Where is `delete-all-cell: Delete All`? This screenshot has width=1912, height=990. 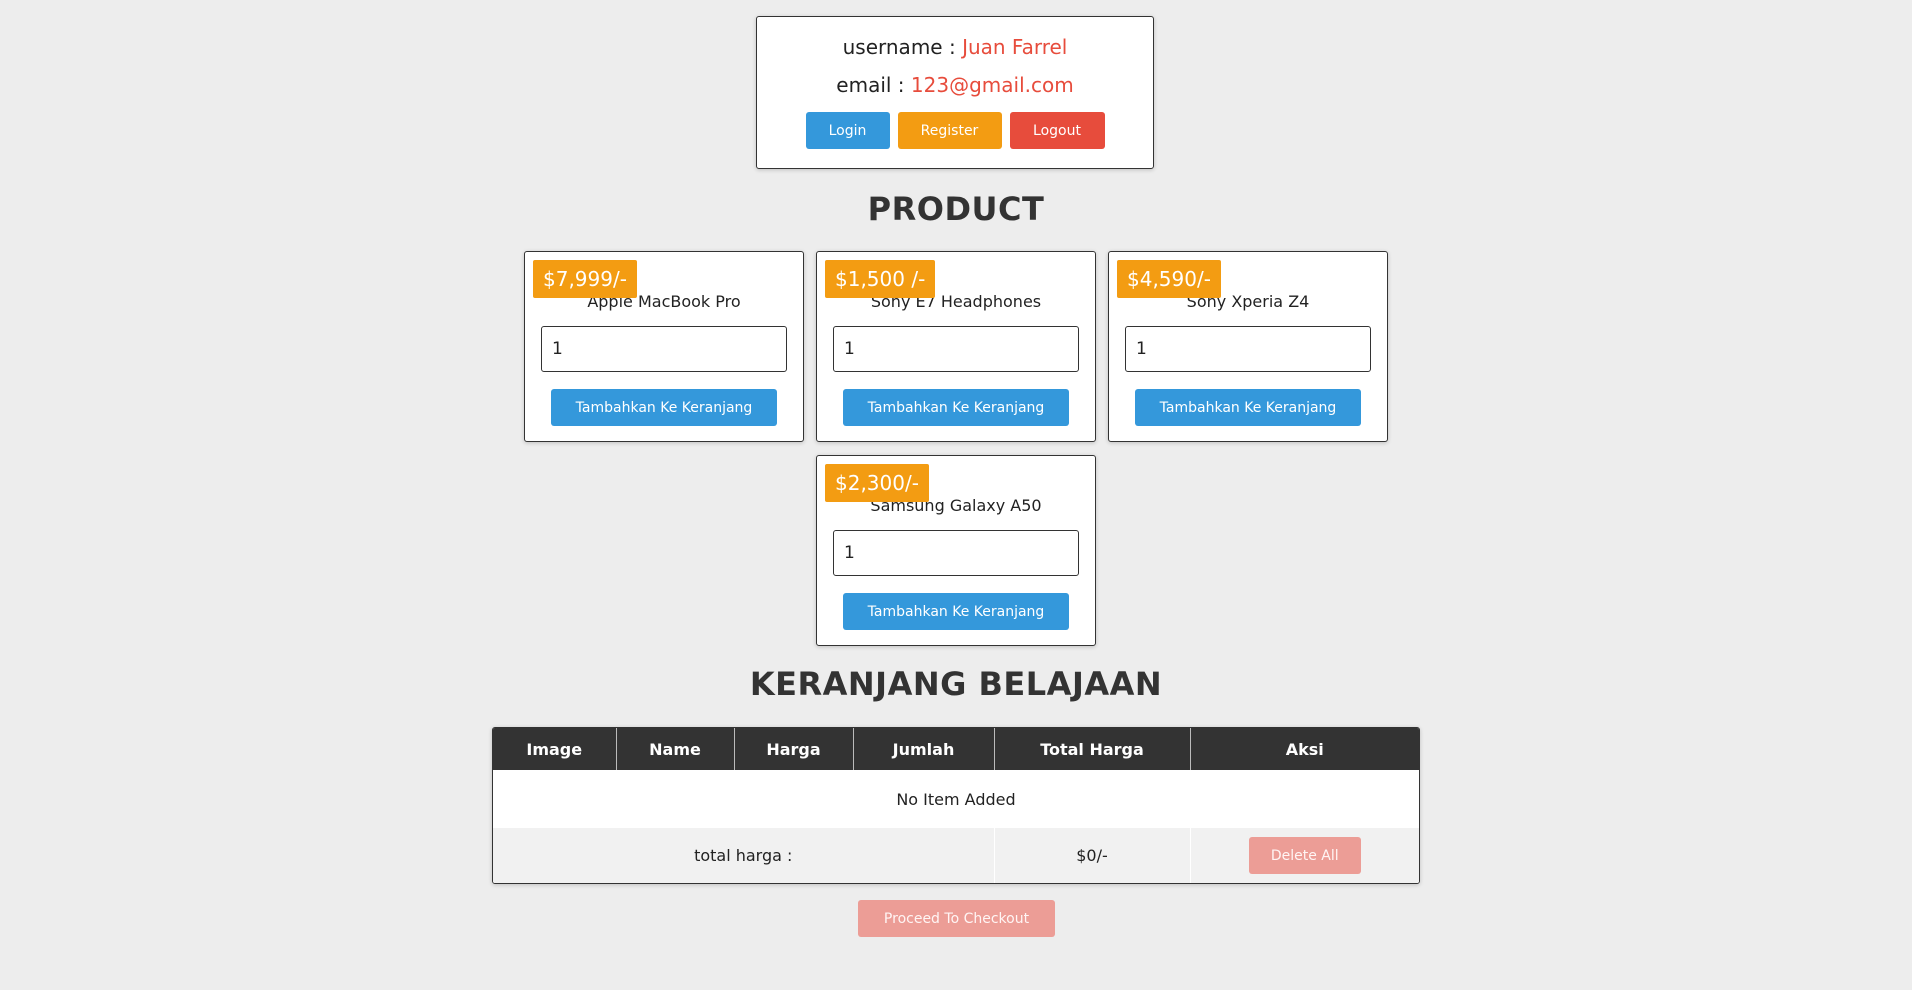 delete-all-cell: Delete All is located at coordinates (1304, 855).